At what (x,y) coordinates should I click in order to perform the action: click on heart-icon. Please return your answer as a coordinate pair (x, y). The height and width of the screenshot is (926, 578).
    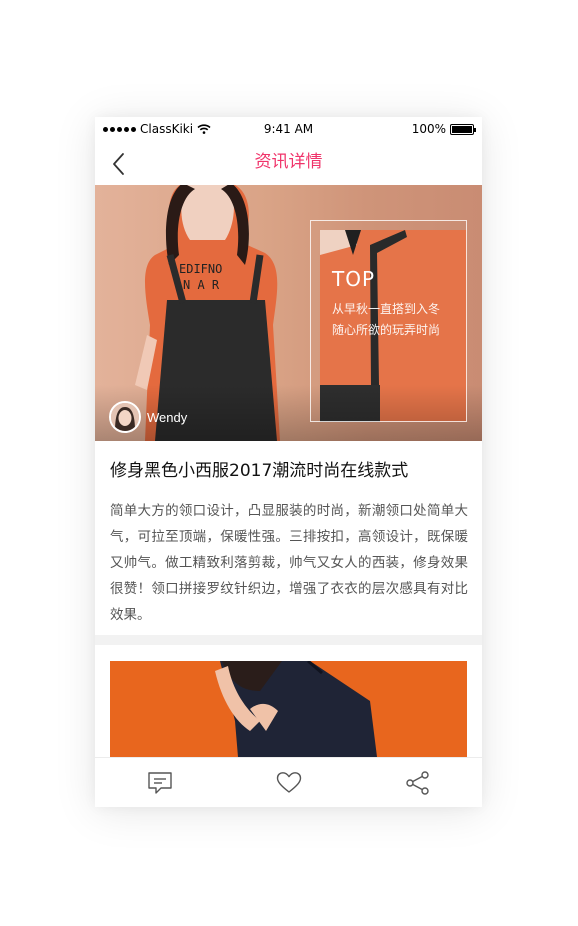
    Looking at the image, I should click on (288, 782).